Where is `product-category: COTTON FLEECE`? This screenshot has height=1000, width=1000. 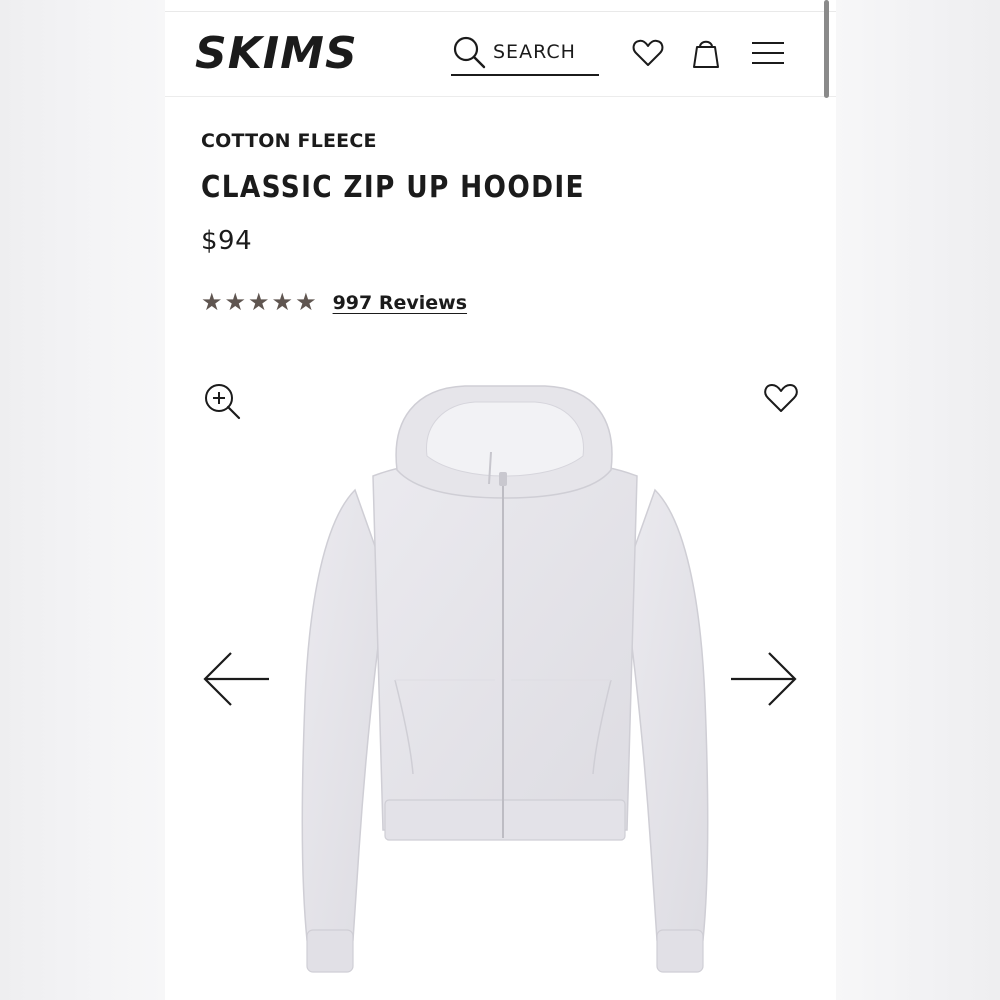
product-category: COTTON FLEECE is located at coordinates (289, 141).